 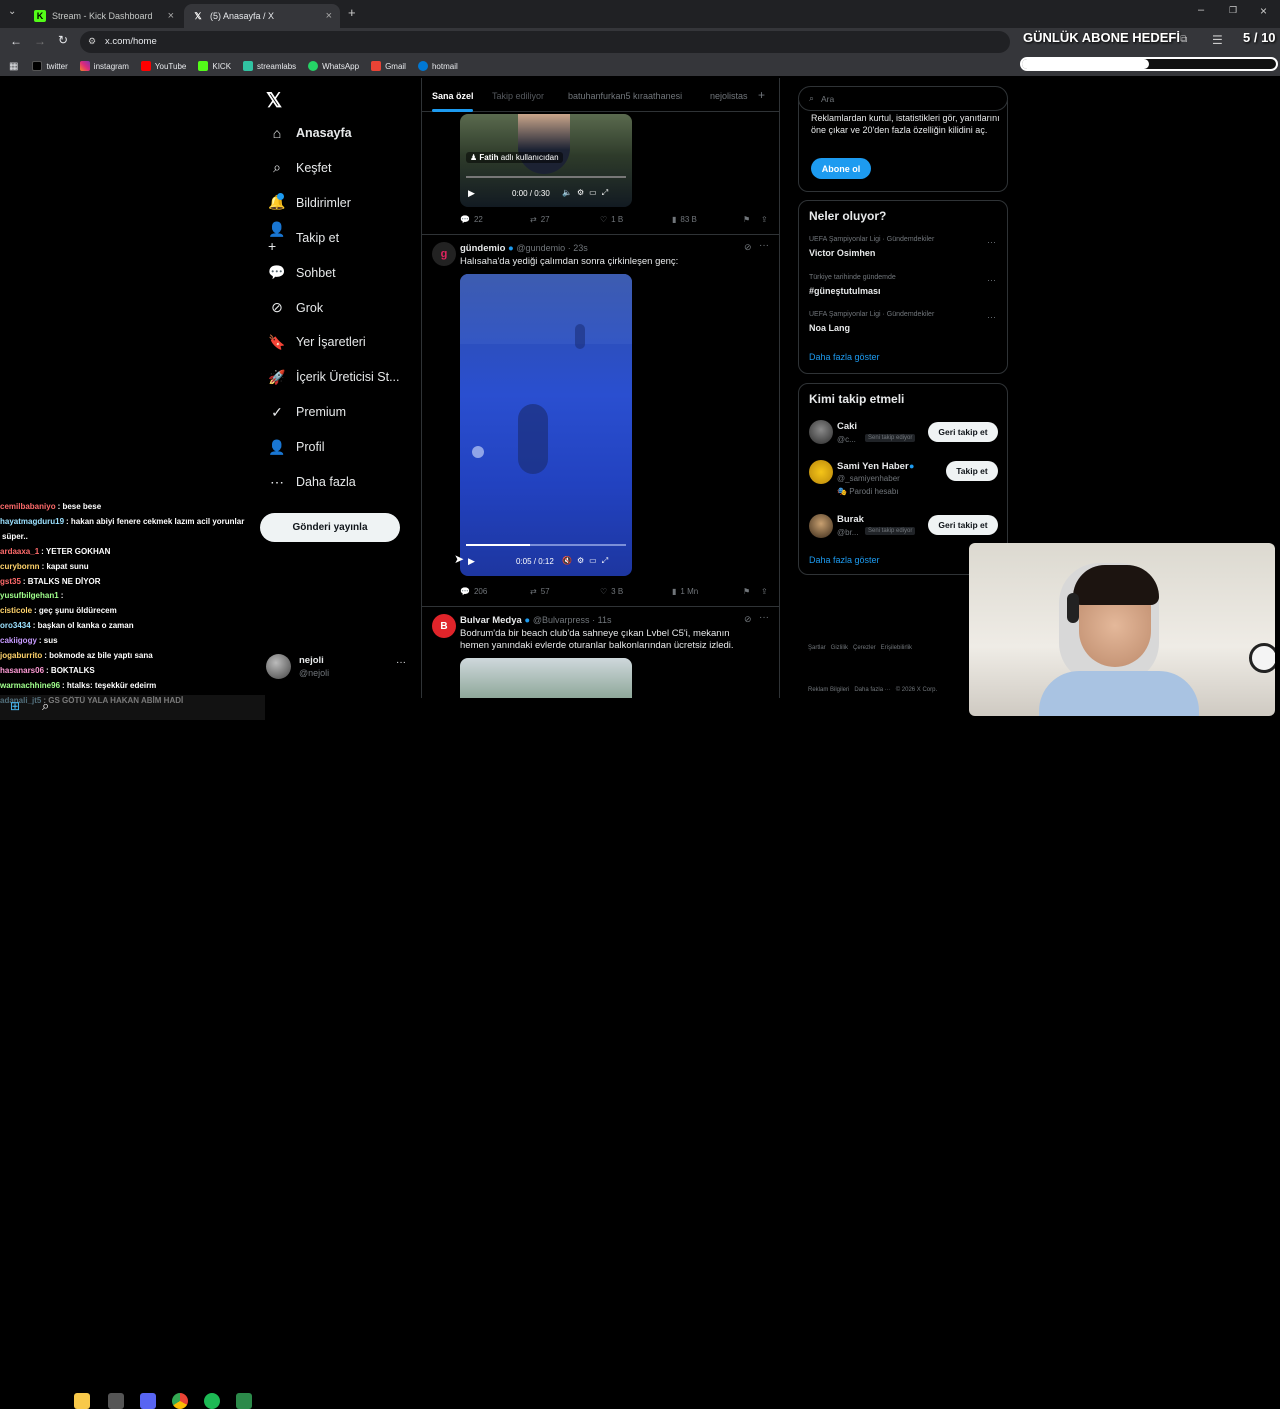 I want to click on reply-button: 💬 22, so click(x=471, y=219).